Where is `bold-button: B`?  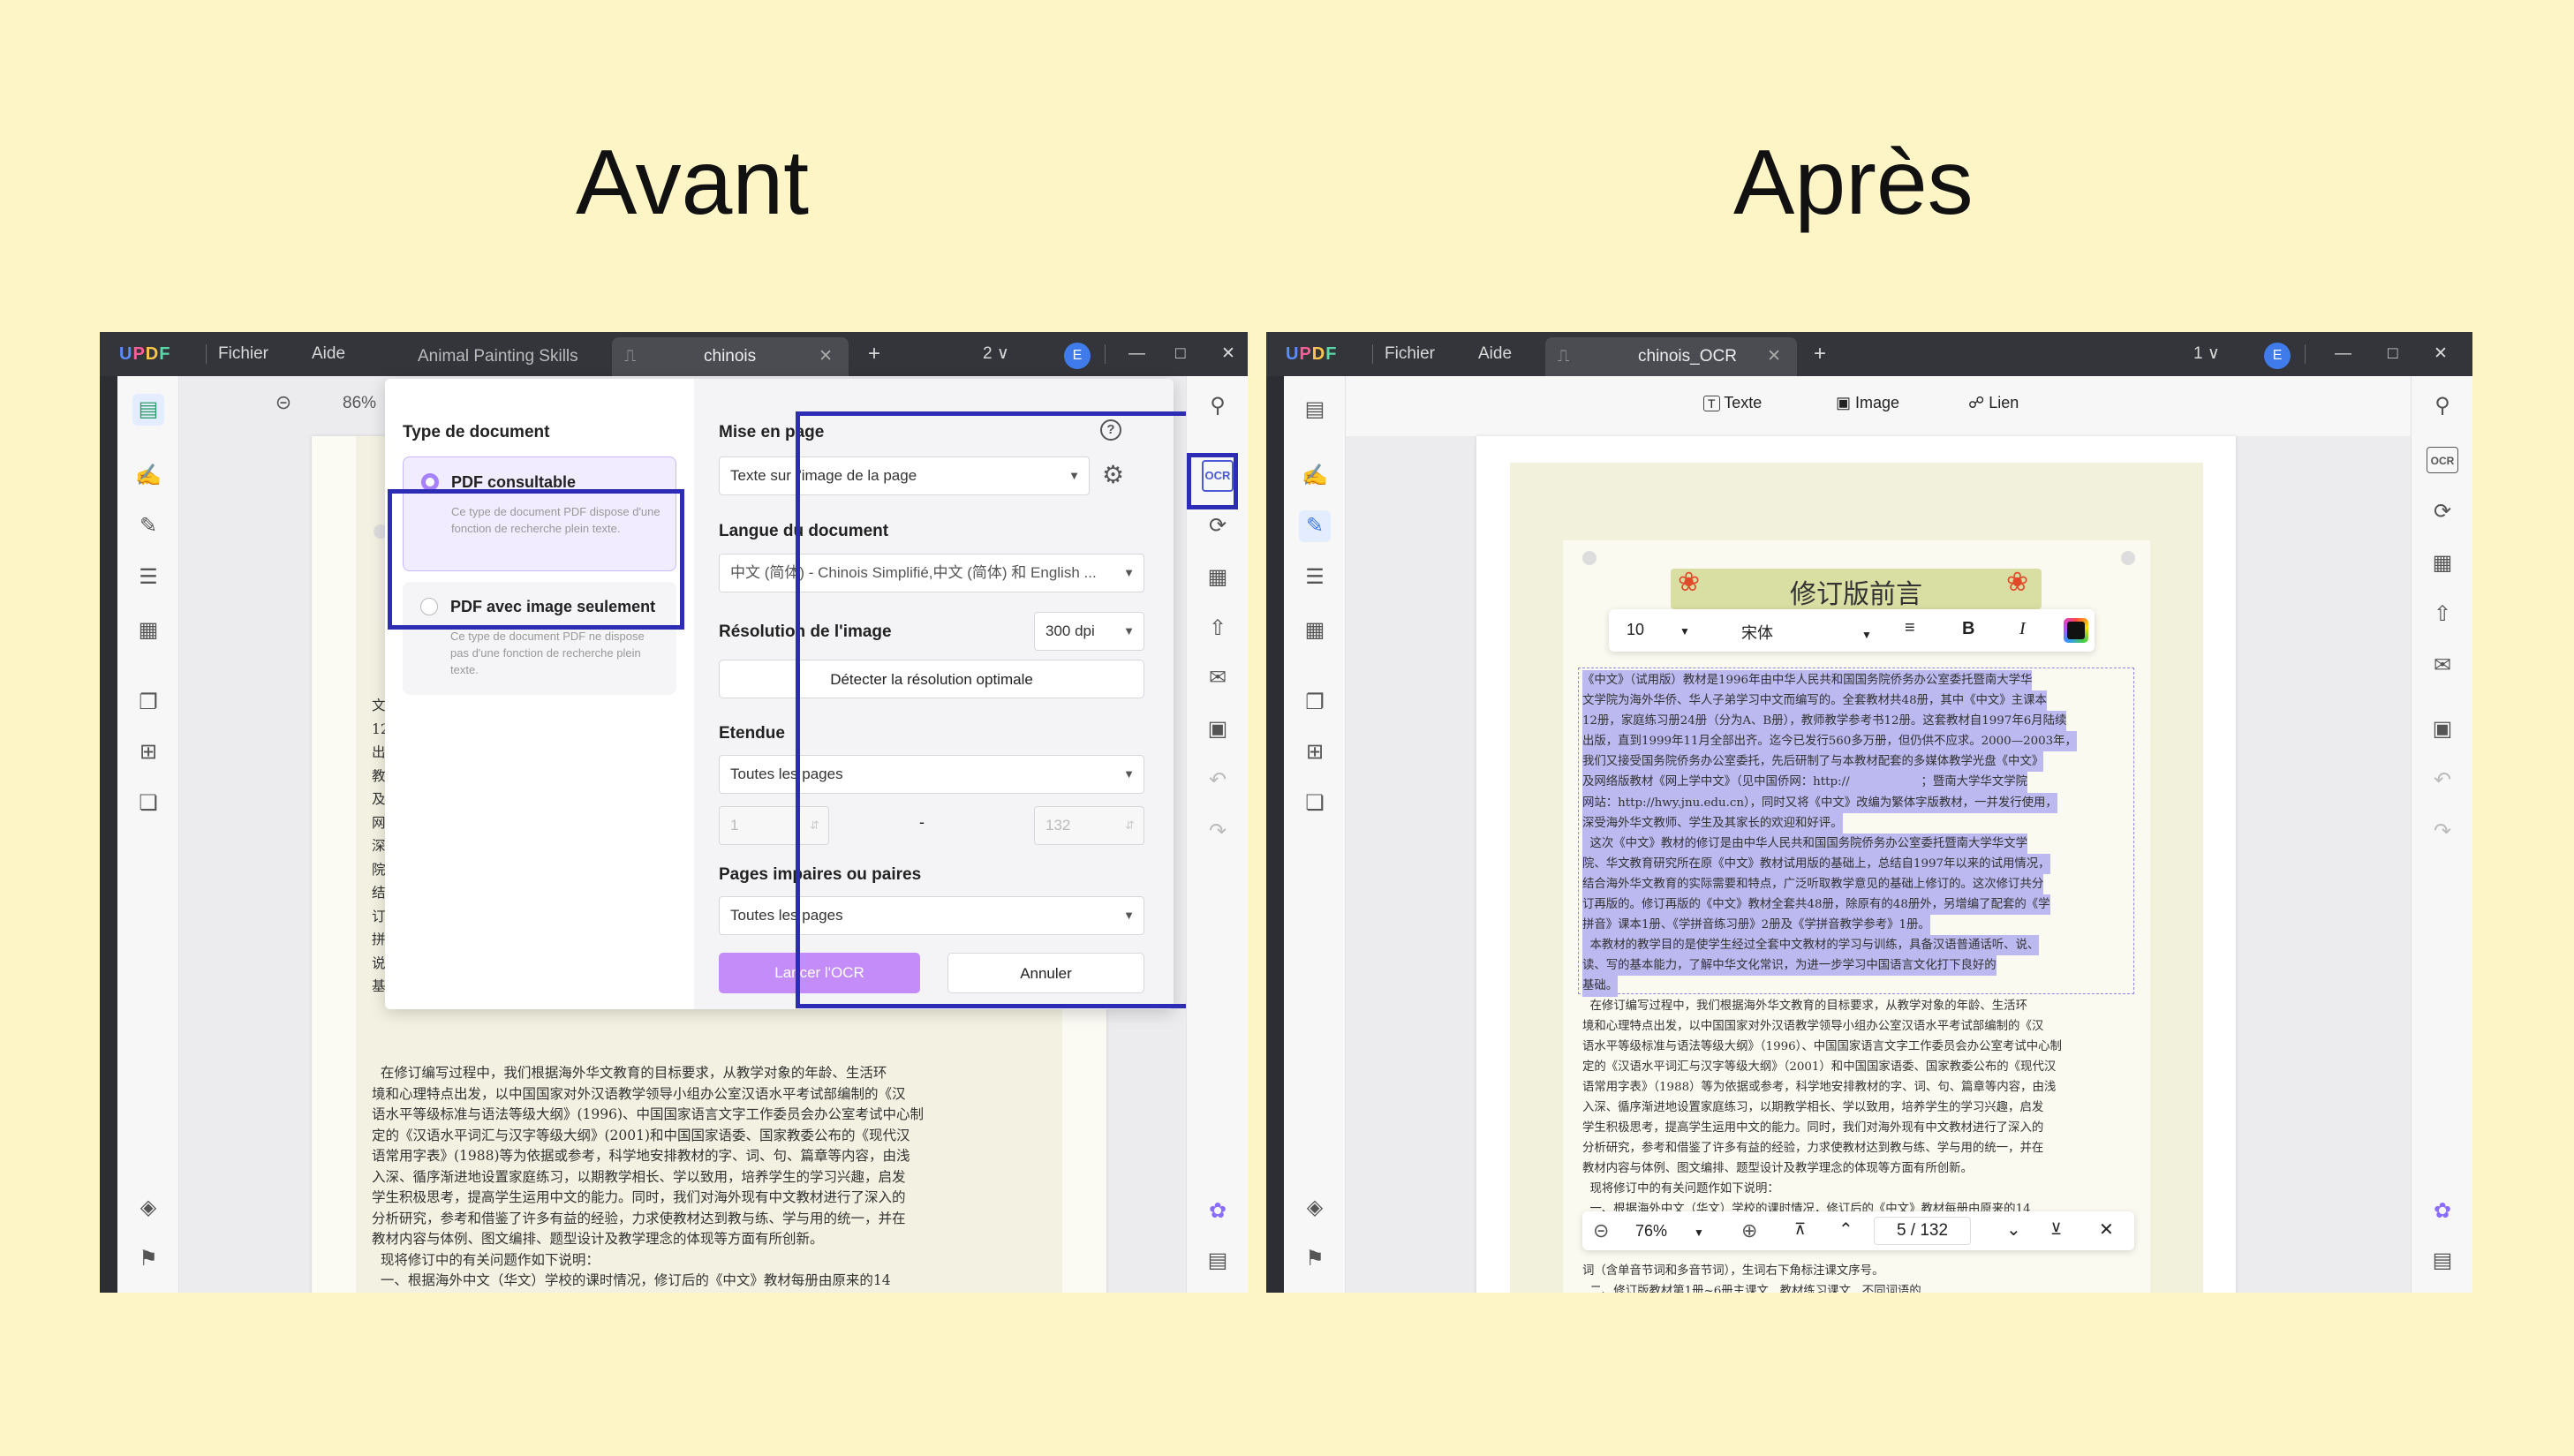 bold-button: B is located at coordinates (1968, 629).